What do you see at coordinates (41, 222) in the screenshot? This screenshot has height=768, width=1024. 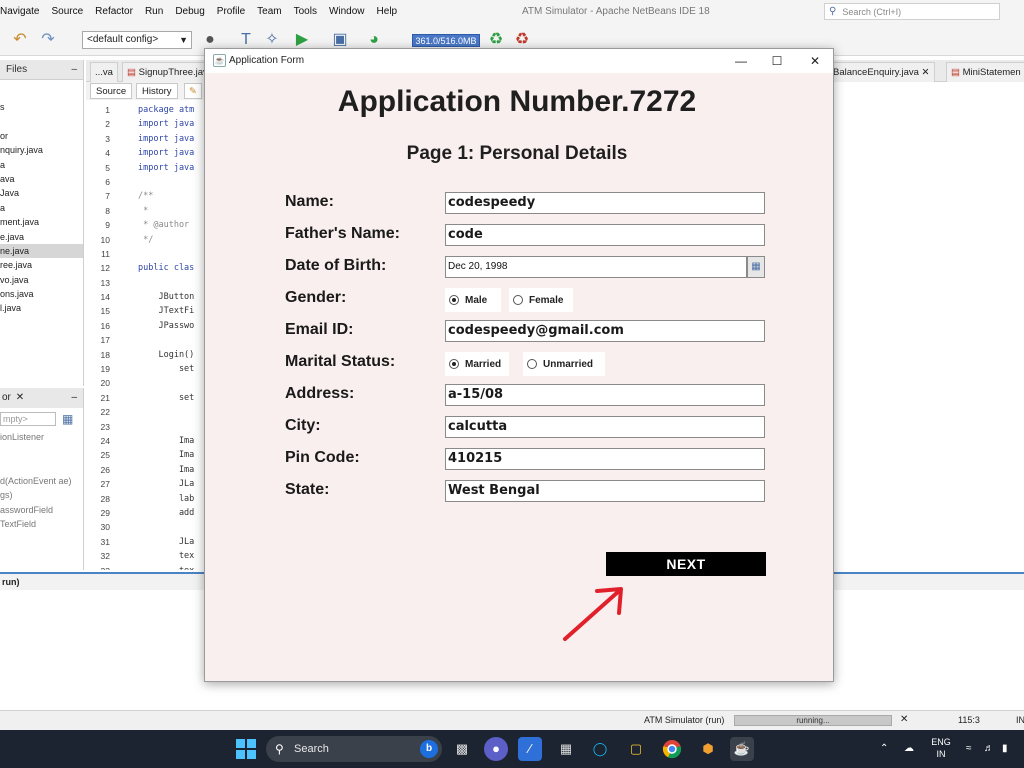 I see `file-list-item: ment.java` at bounding box center [41, 222].